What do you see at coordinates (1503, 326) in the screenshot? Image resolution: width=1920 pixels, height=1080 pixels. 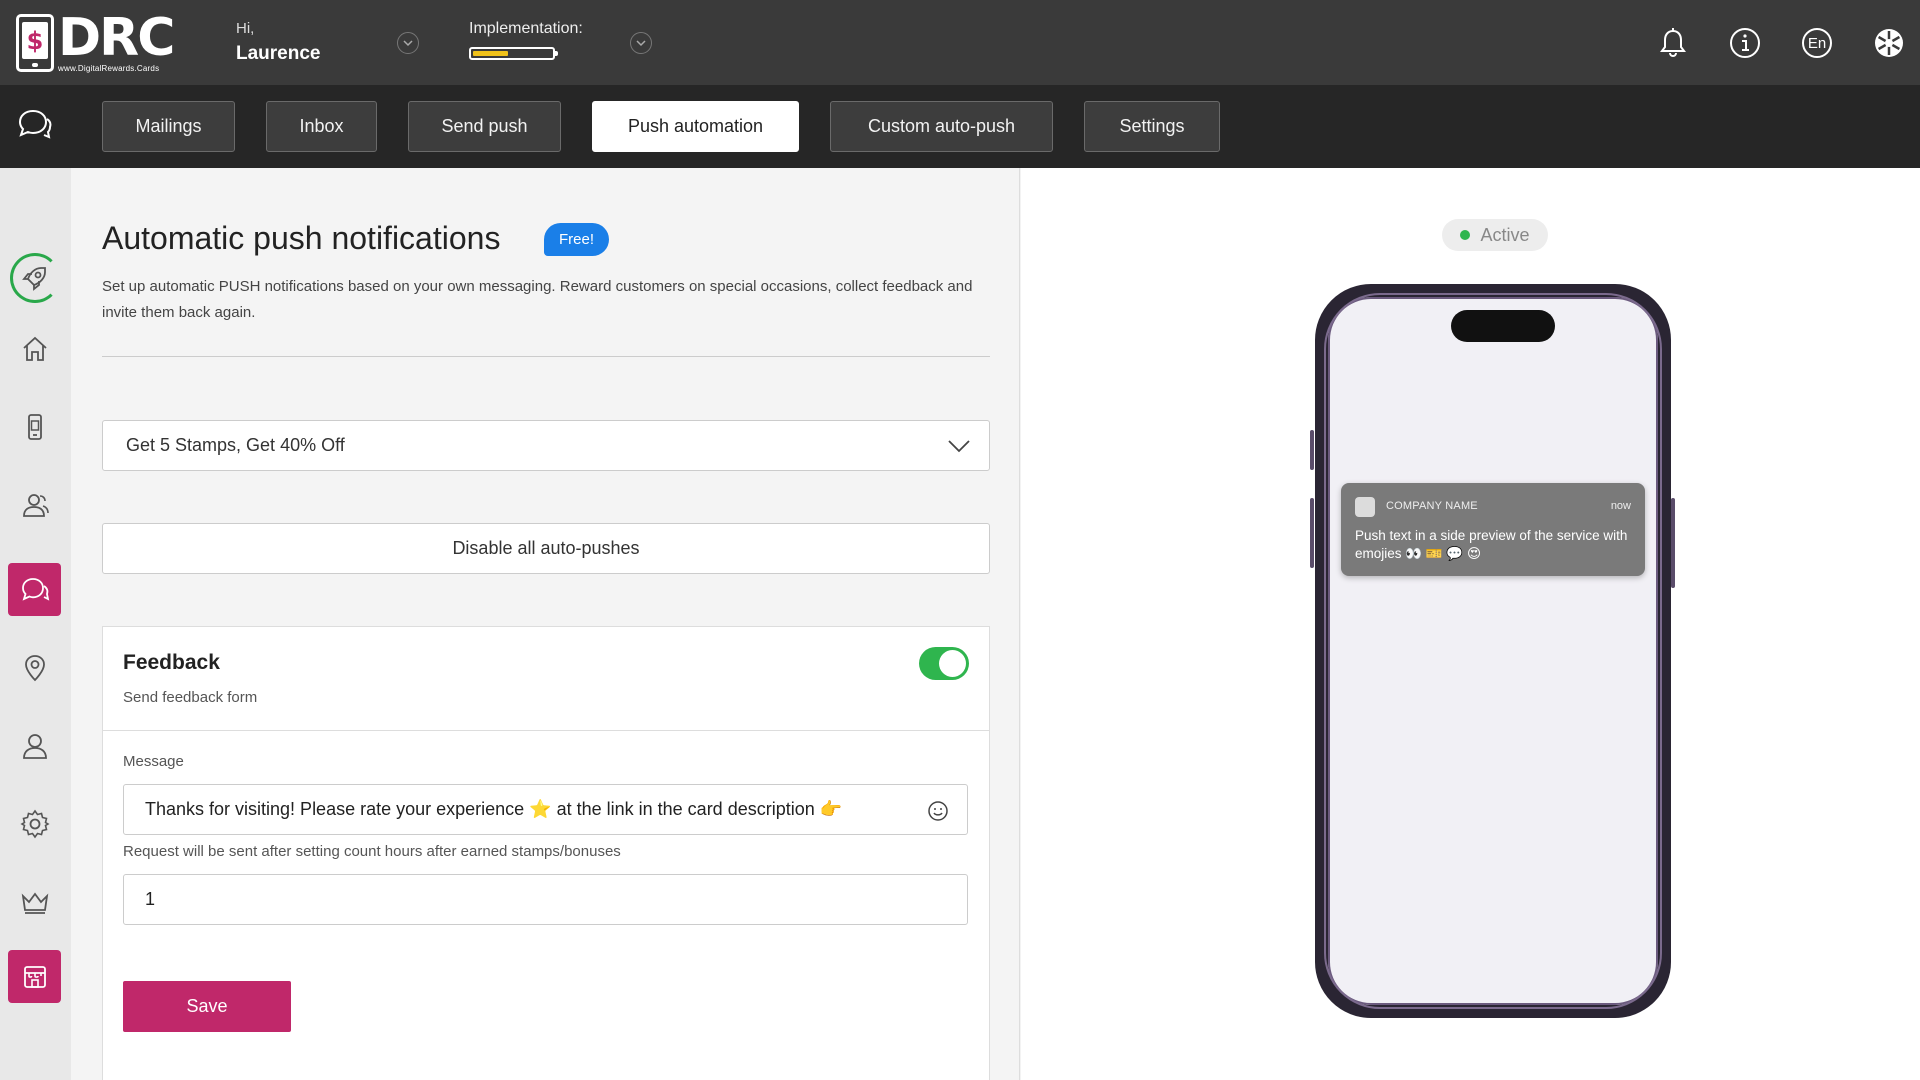 I see `dynamic-island` at bounding box center [1503, 326].